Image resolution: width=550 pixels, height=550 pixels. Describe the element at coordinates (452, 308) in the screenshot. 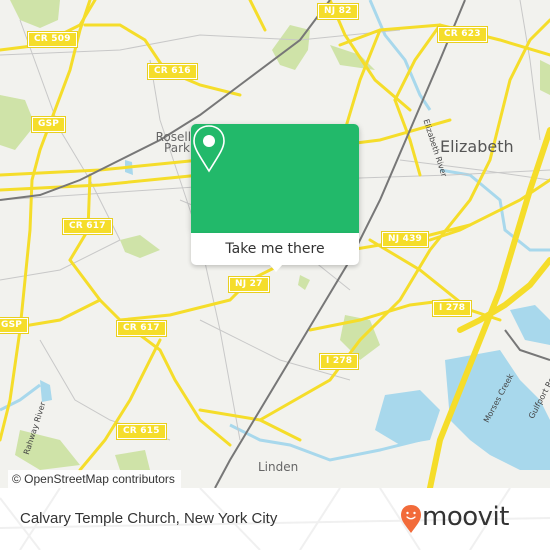

I see `road-shield-i278: I 278` at that location.